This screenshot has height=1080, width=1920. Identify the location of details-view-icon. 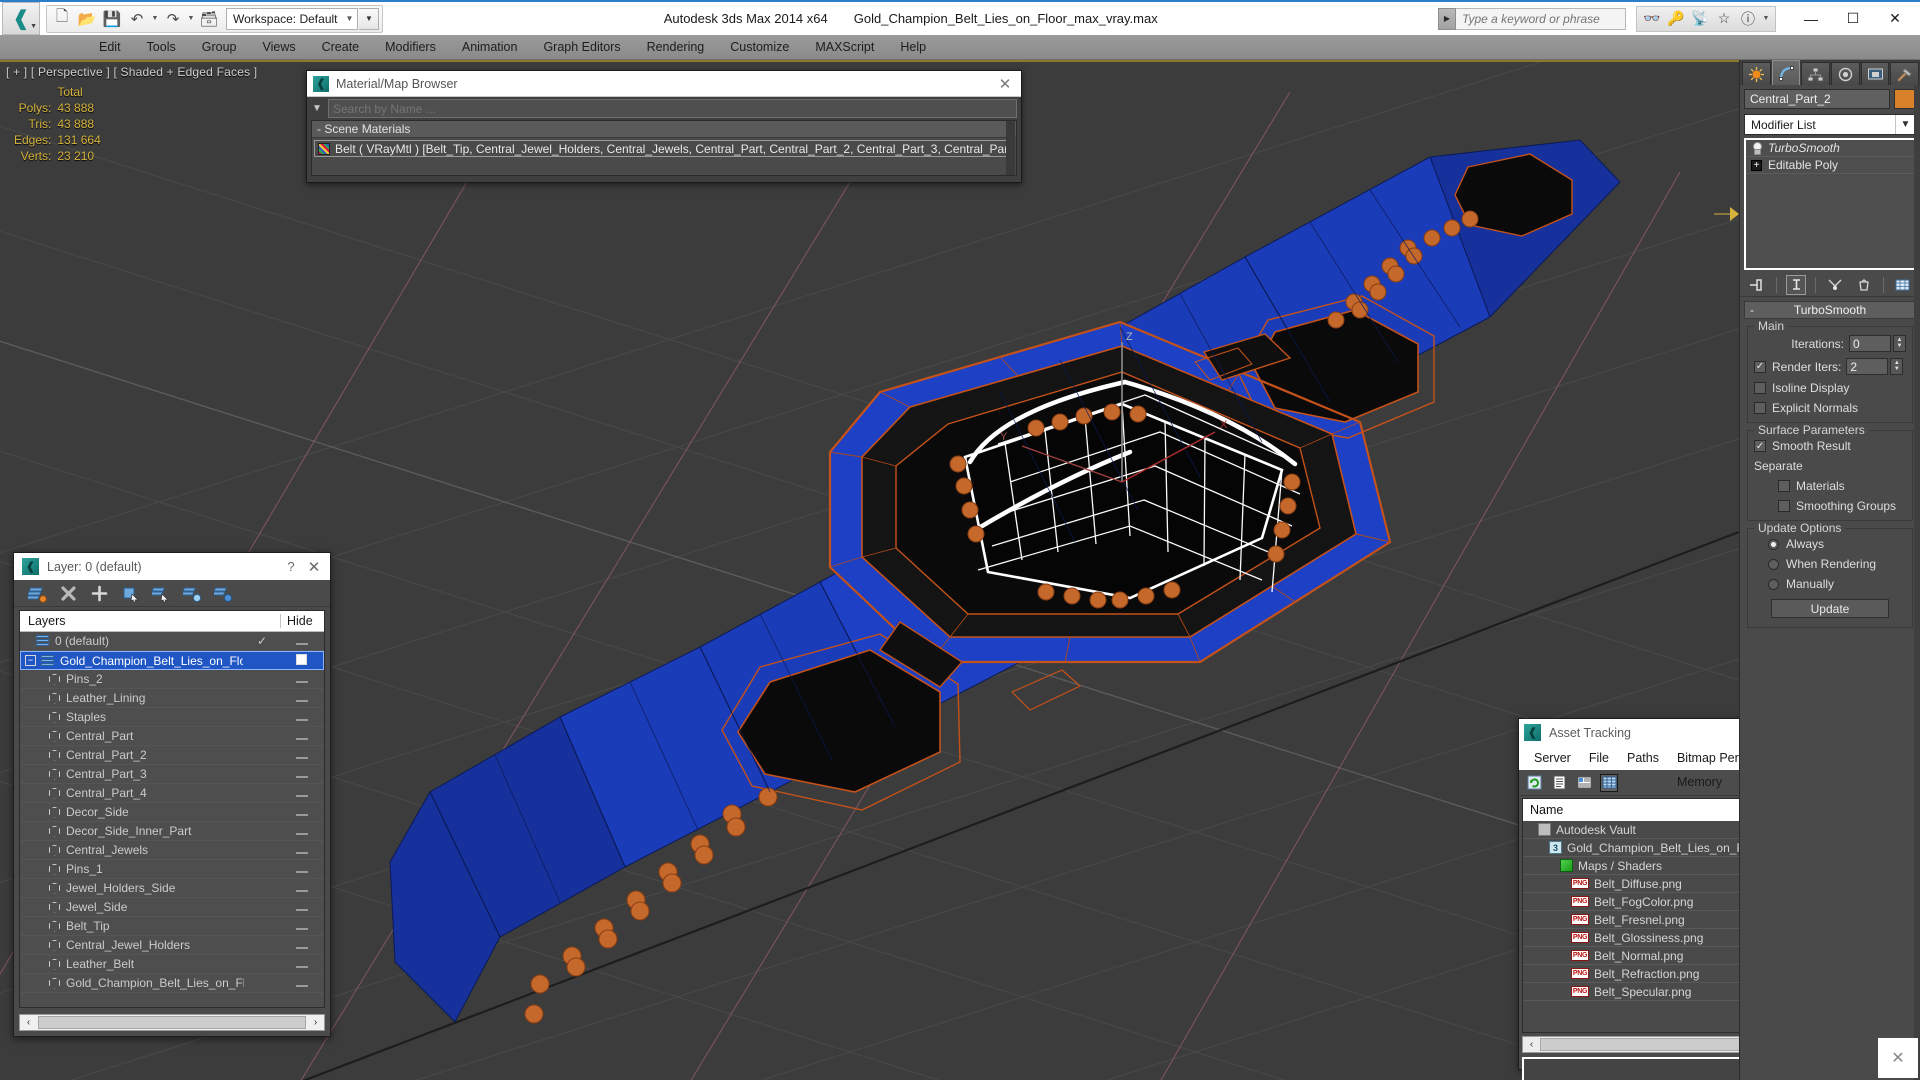
(1584, 783).